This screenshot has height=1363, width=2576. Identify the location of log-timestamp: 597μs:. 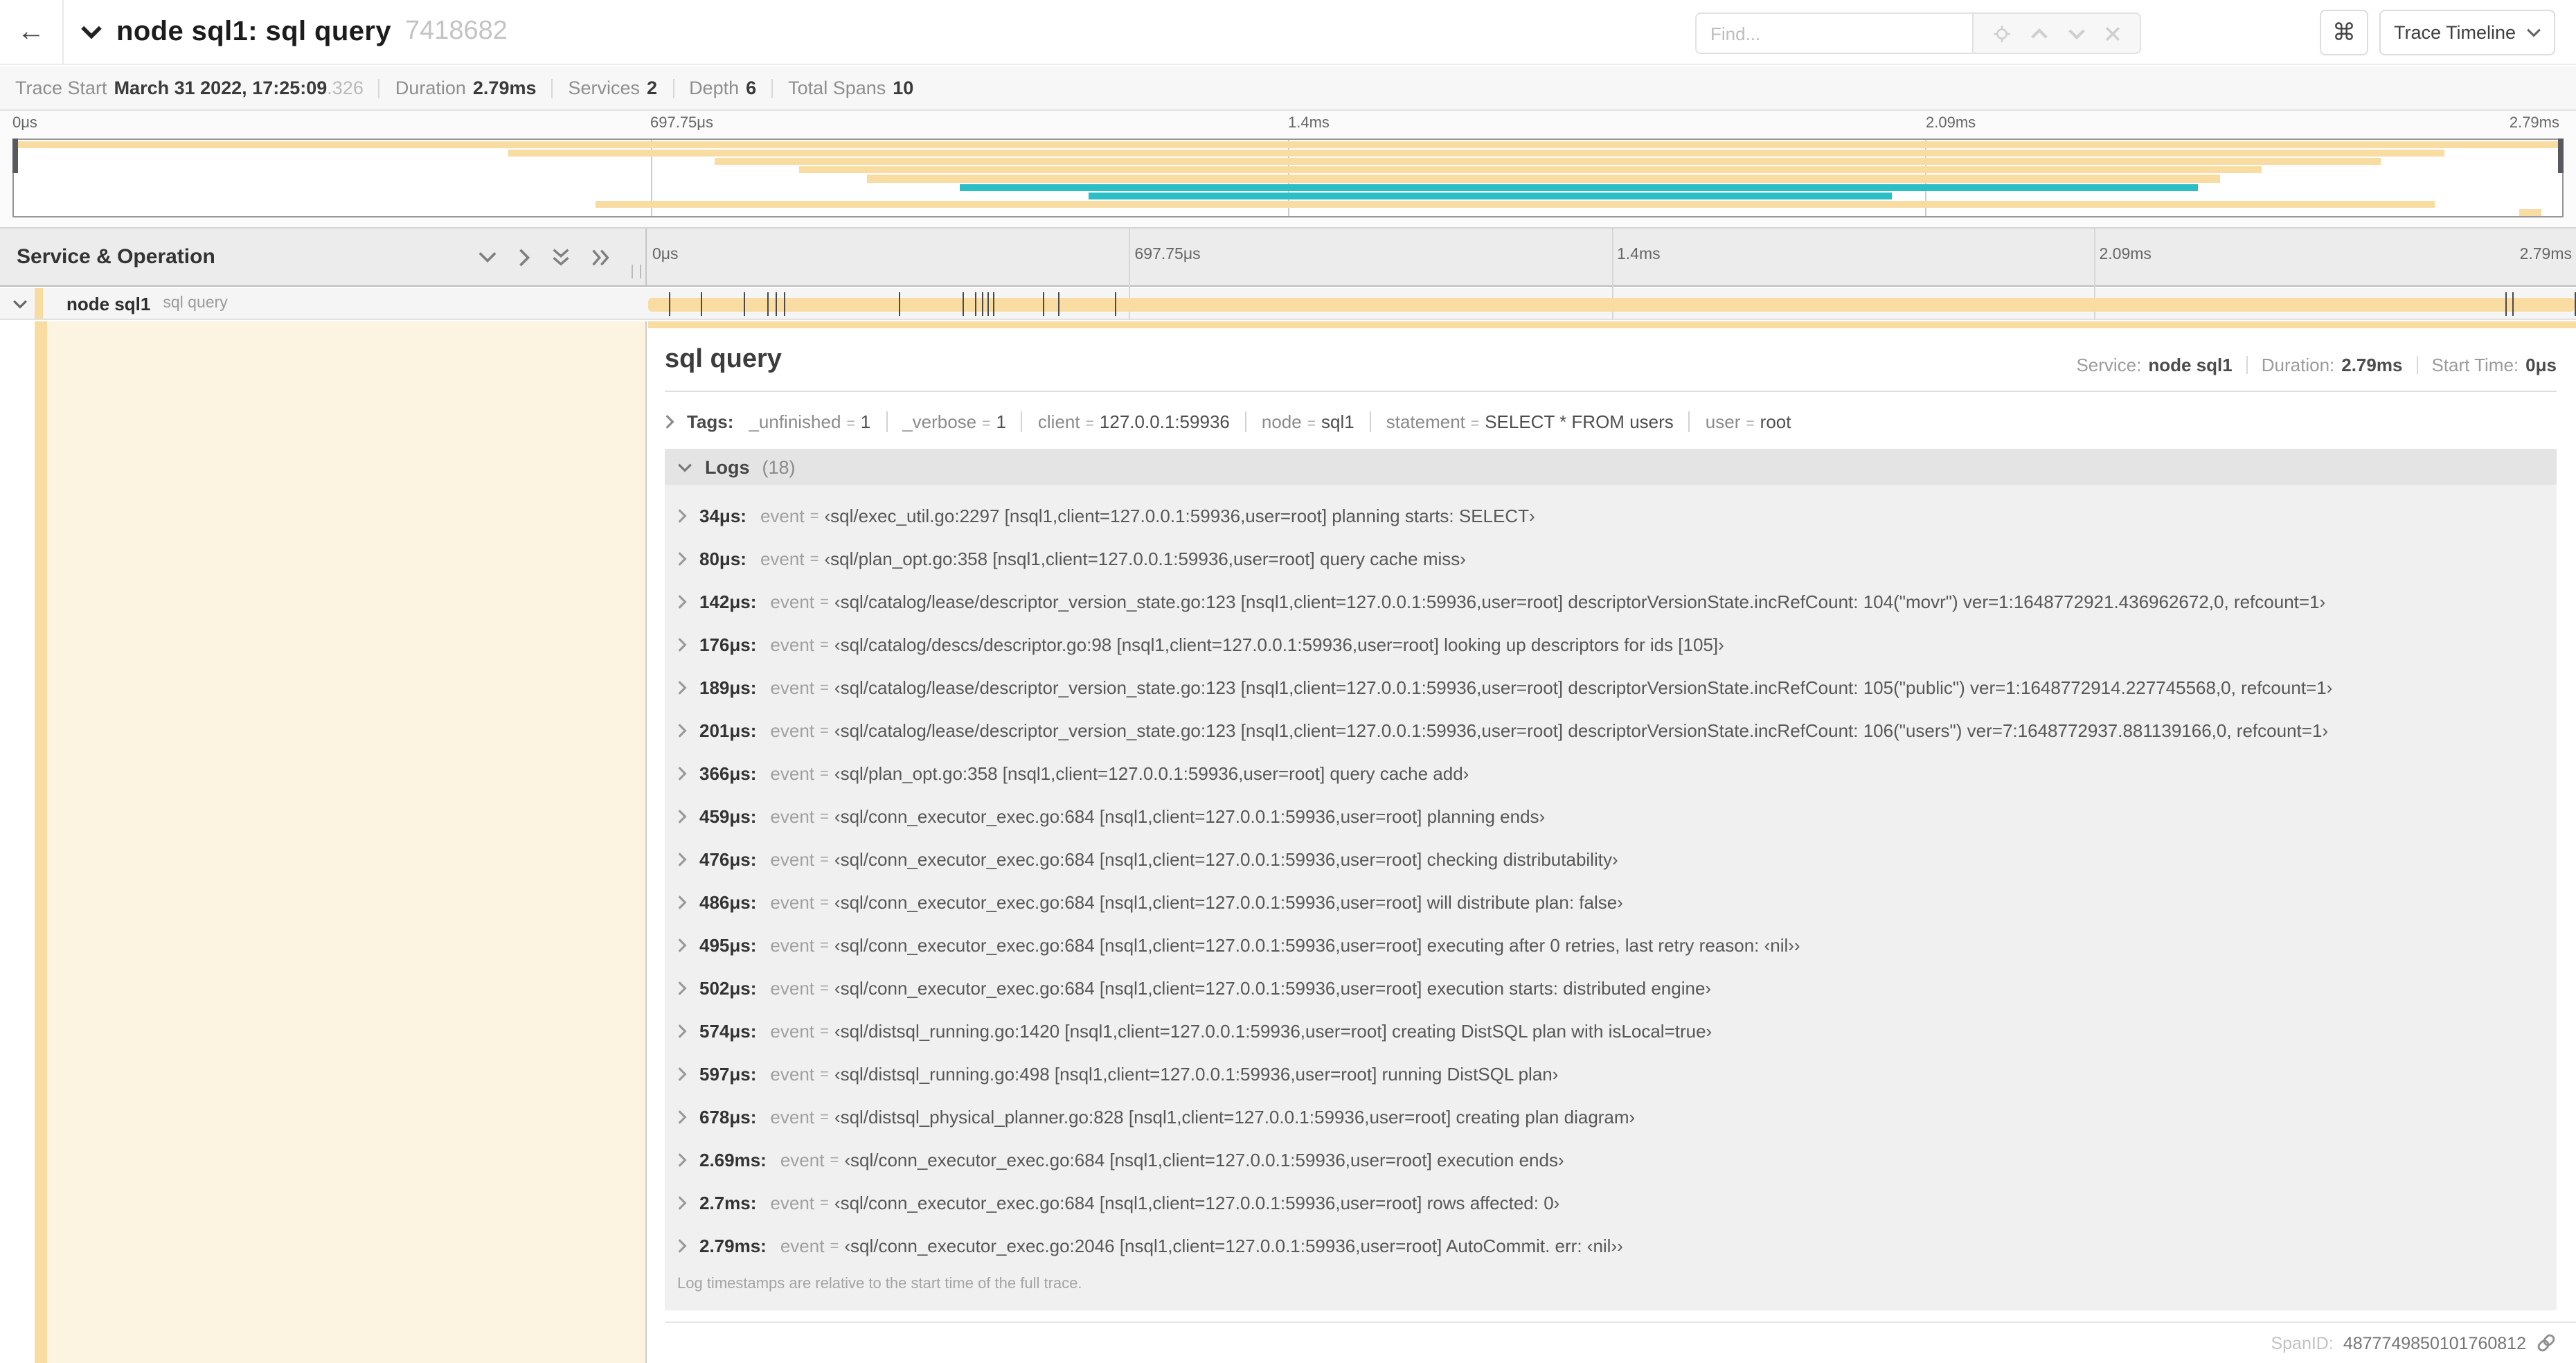
(728, 1074).